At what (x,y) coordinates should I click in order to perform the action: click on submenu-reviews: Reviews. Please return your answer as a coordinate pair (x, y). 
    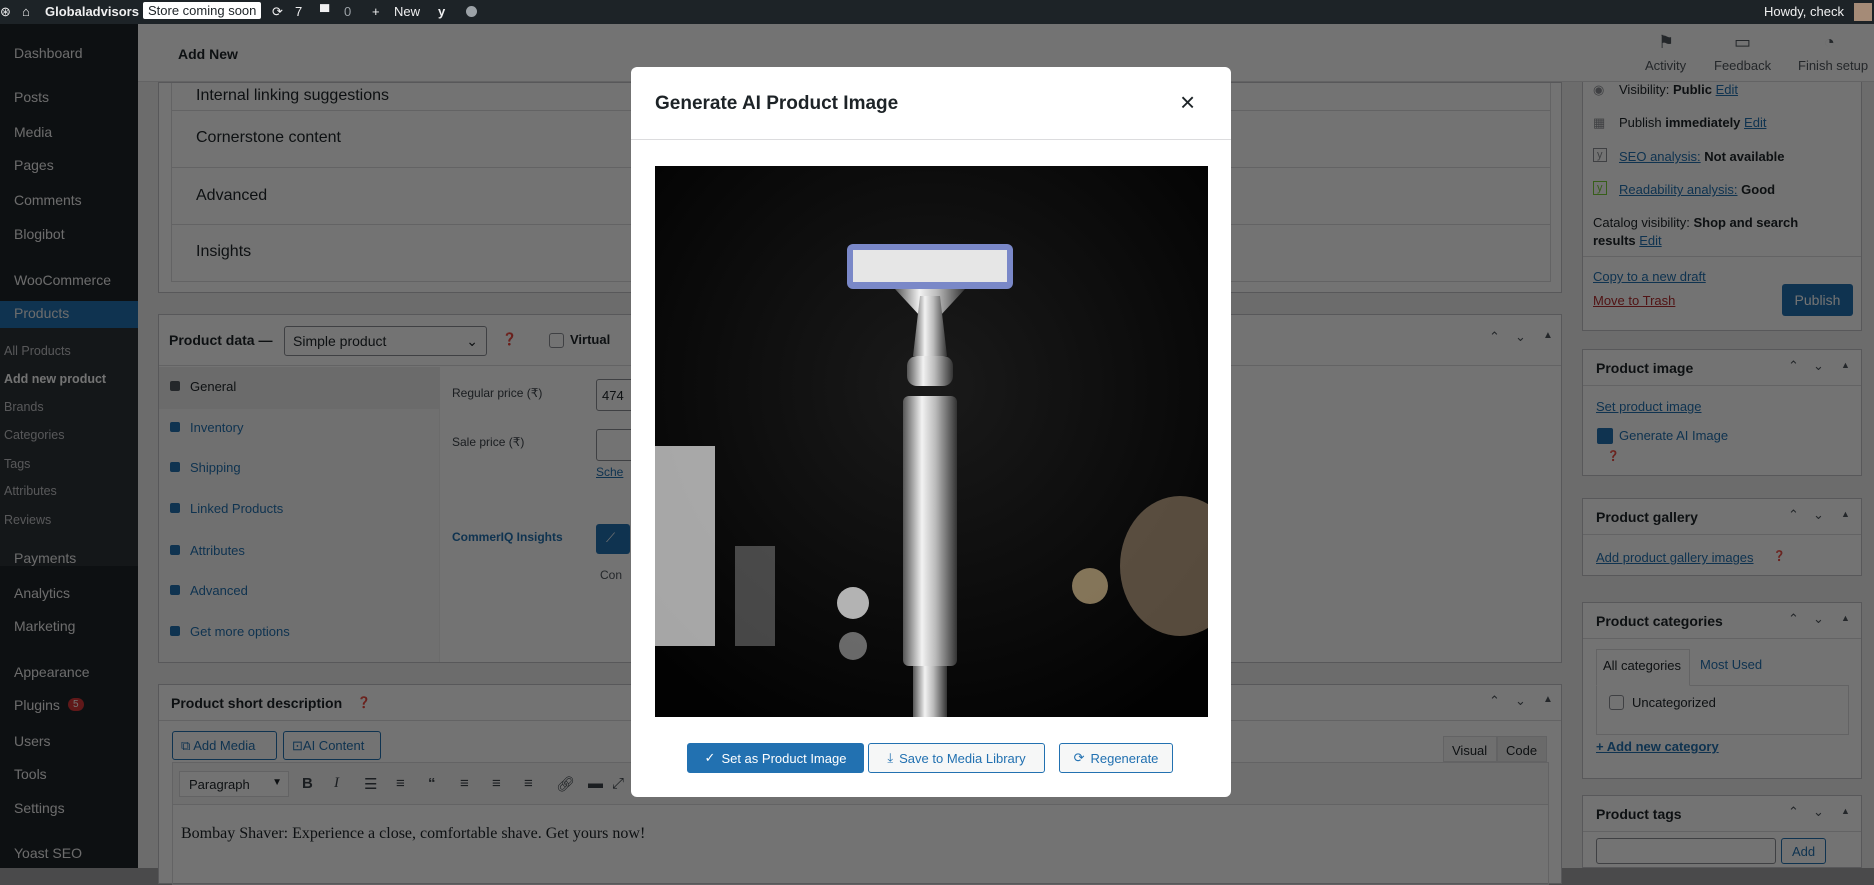
    Looking at the image, I should click on (27, 520).